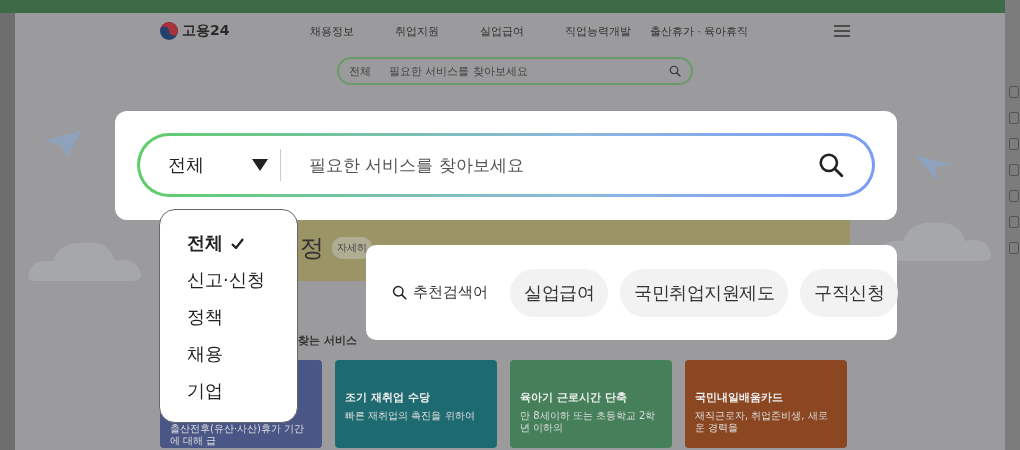  I want to click on menu-item: 기업, so click(242, 391).